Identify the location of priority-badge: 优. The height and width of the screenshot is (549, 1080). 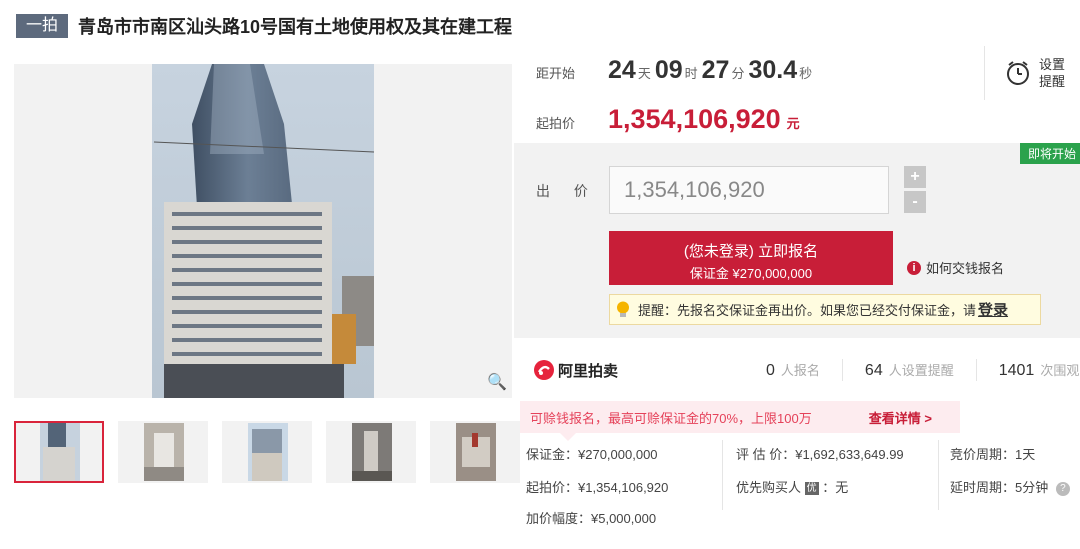
(811, 488).